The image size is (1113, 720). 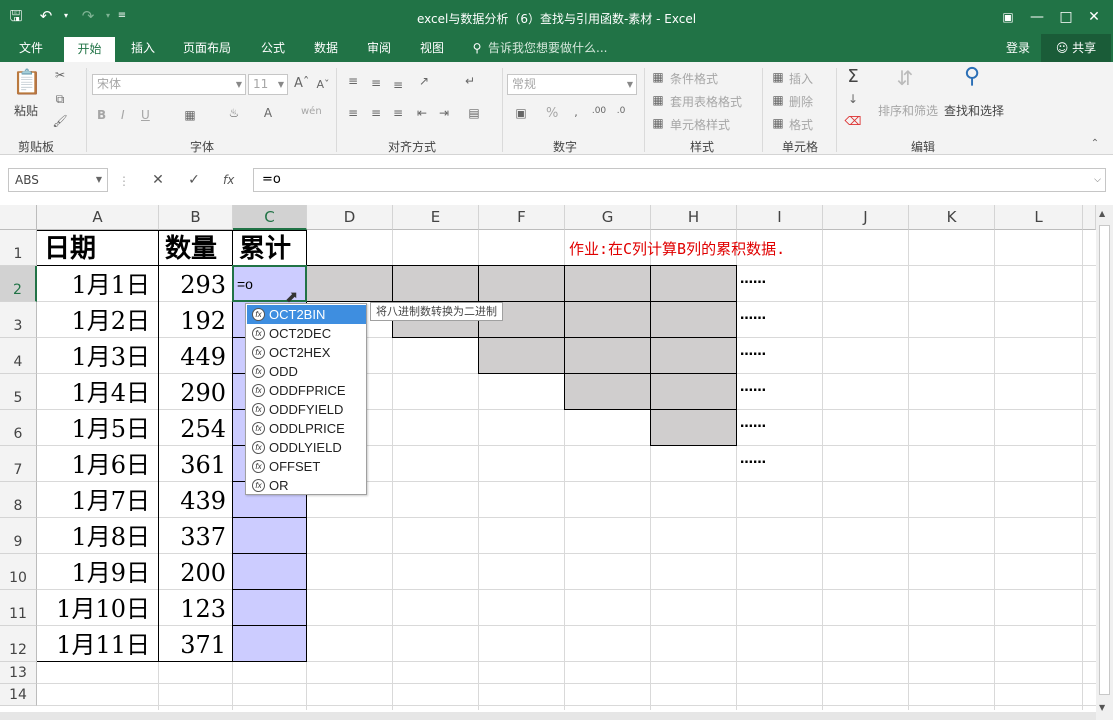 I want to click on cell-quantity: 361, so click(x=195, y=463).